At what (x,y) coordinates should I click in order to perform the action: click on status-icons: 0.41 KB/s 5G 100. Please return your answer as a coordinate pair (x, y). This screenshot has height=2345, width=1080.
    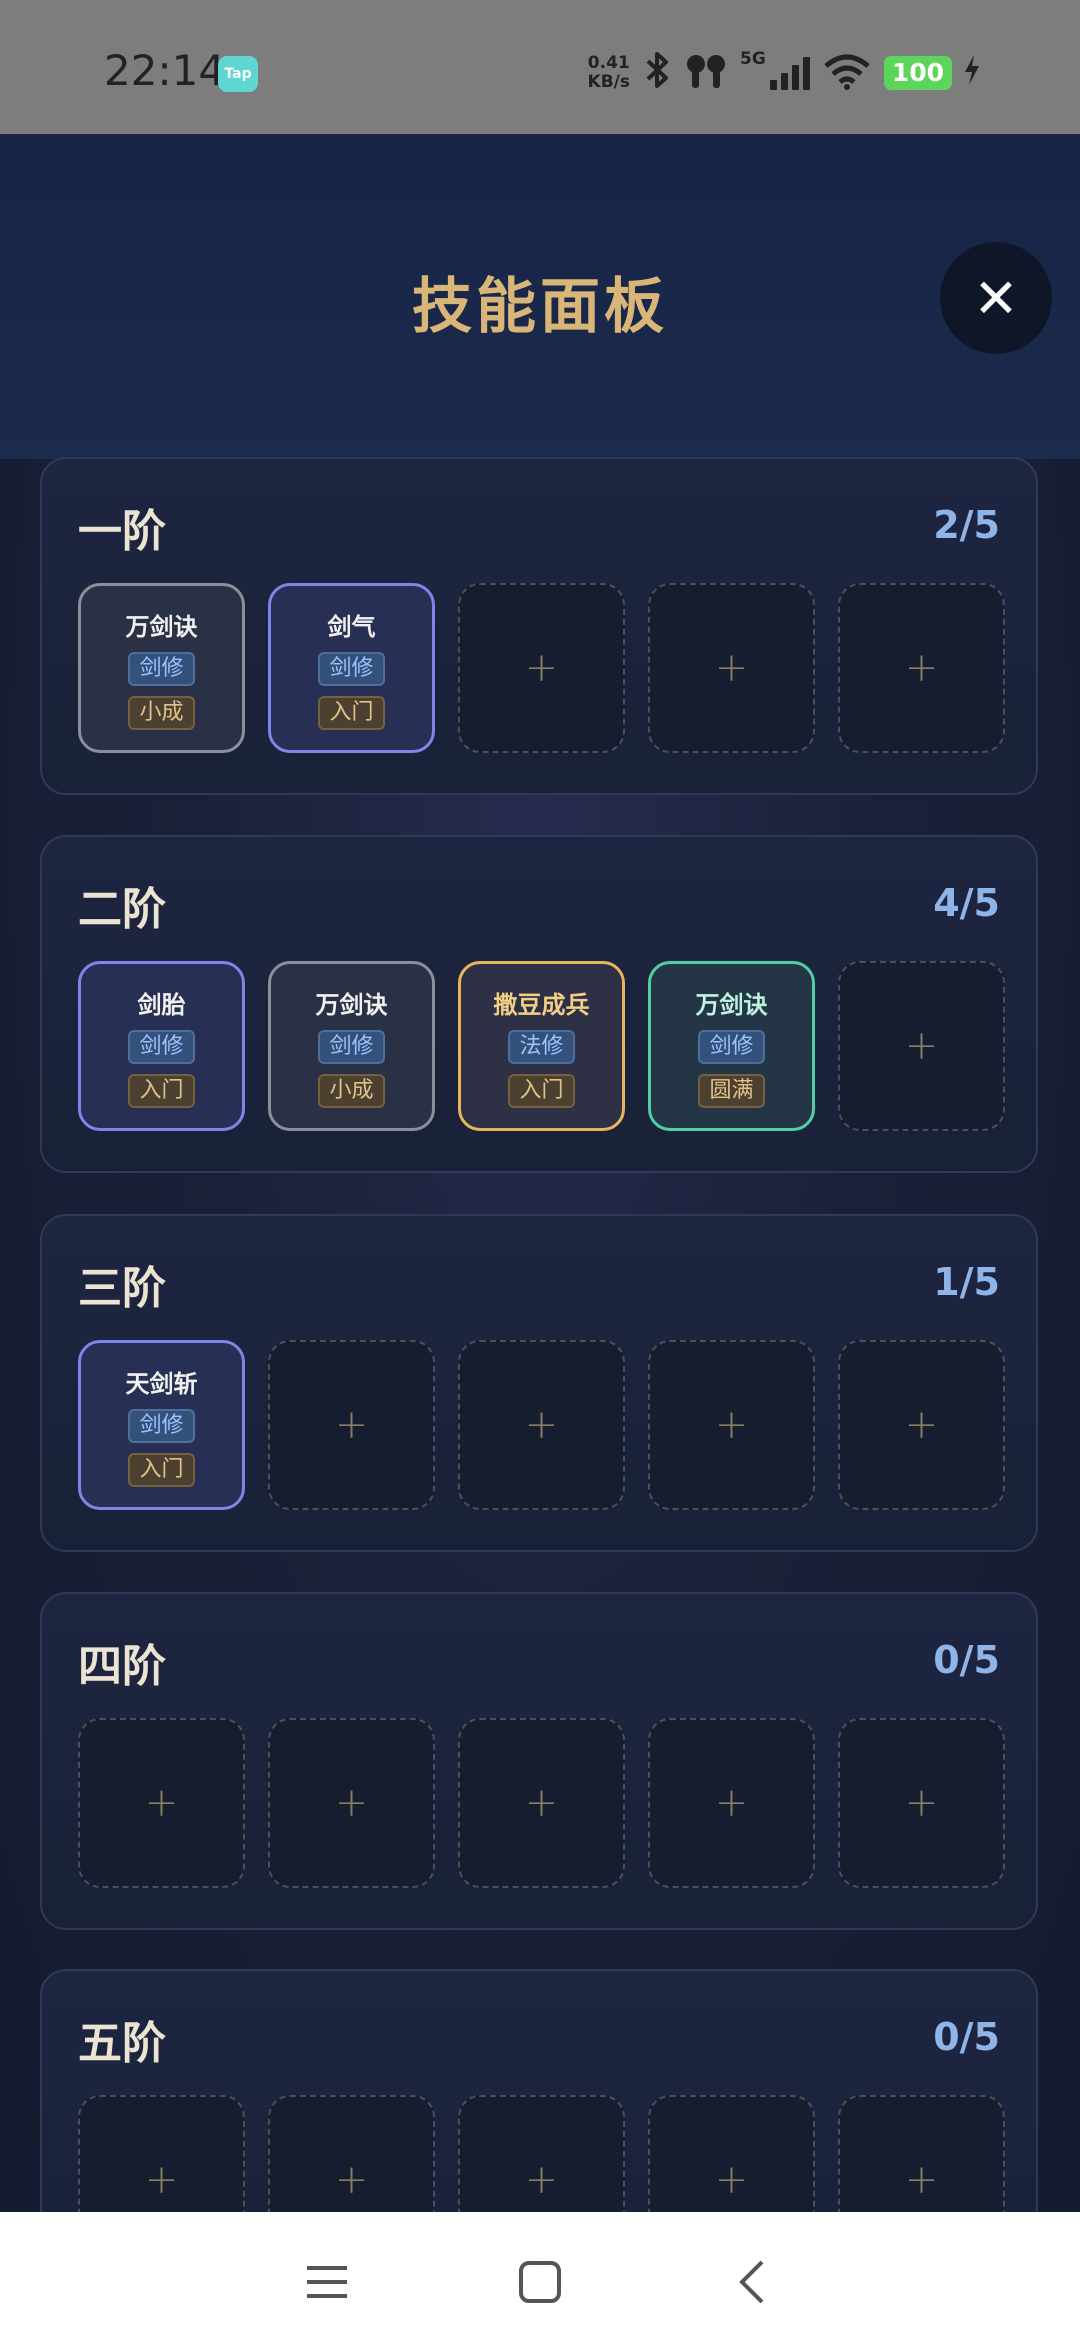
    Looking at the image, I should click on (784, 73).